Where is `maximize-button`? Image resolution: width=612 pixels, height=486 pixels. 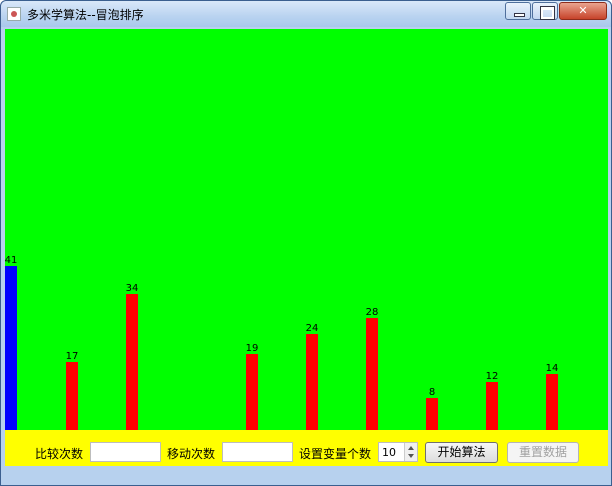 maximize-button is located at coordinates (545, 11).